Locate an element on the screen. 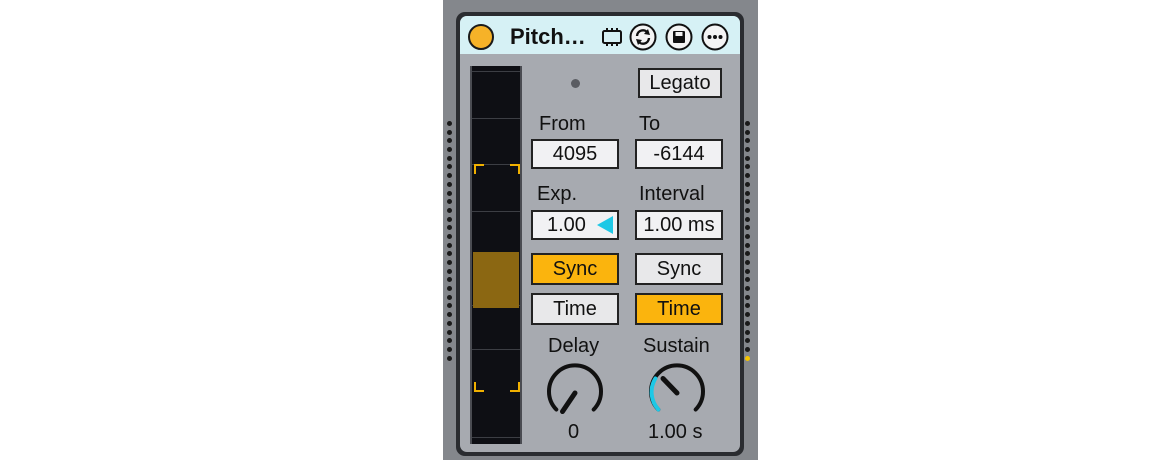 This screenshot has height=460, width=1170. range-display is located at coordinates (496, 255).